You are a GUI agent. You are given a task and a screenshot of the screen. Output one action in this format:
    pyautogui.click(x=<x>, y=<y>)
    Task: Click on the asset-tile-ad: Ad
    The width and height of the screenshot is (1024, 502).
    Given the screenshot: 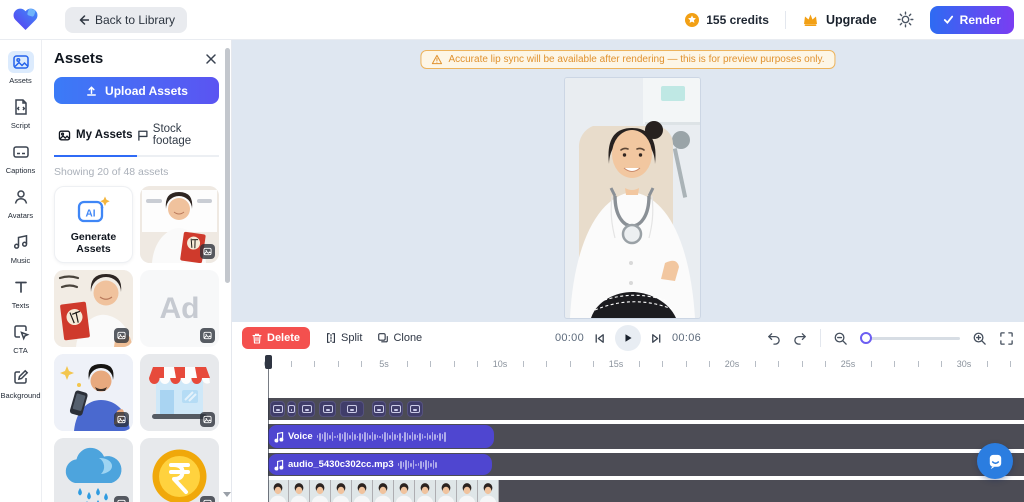 What is the action you would take?
    pyautogui.click(x=179, y=308)
    